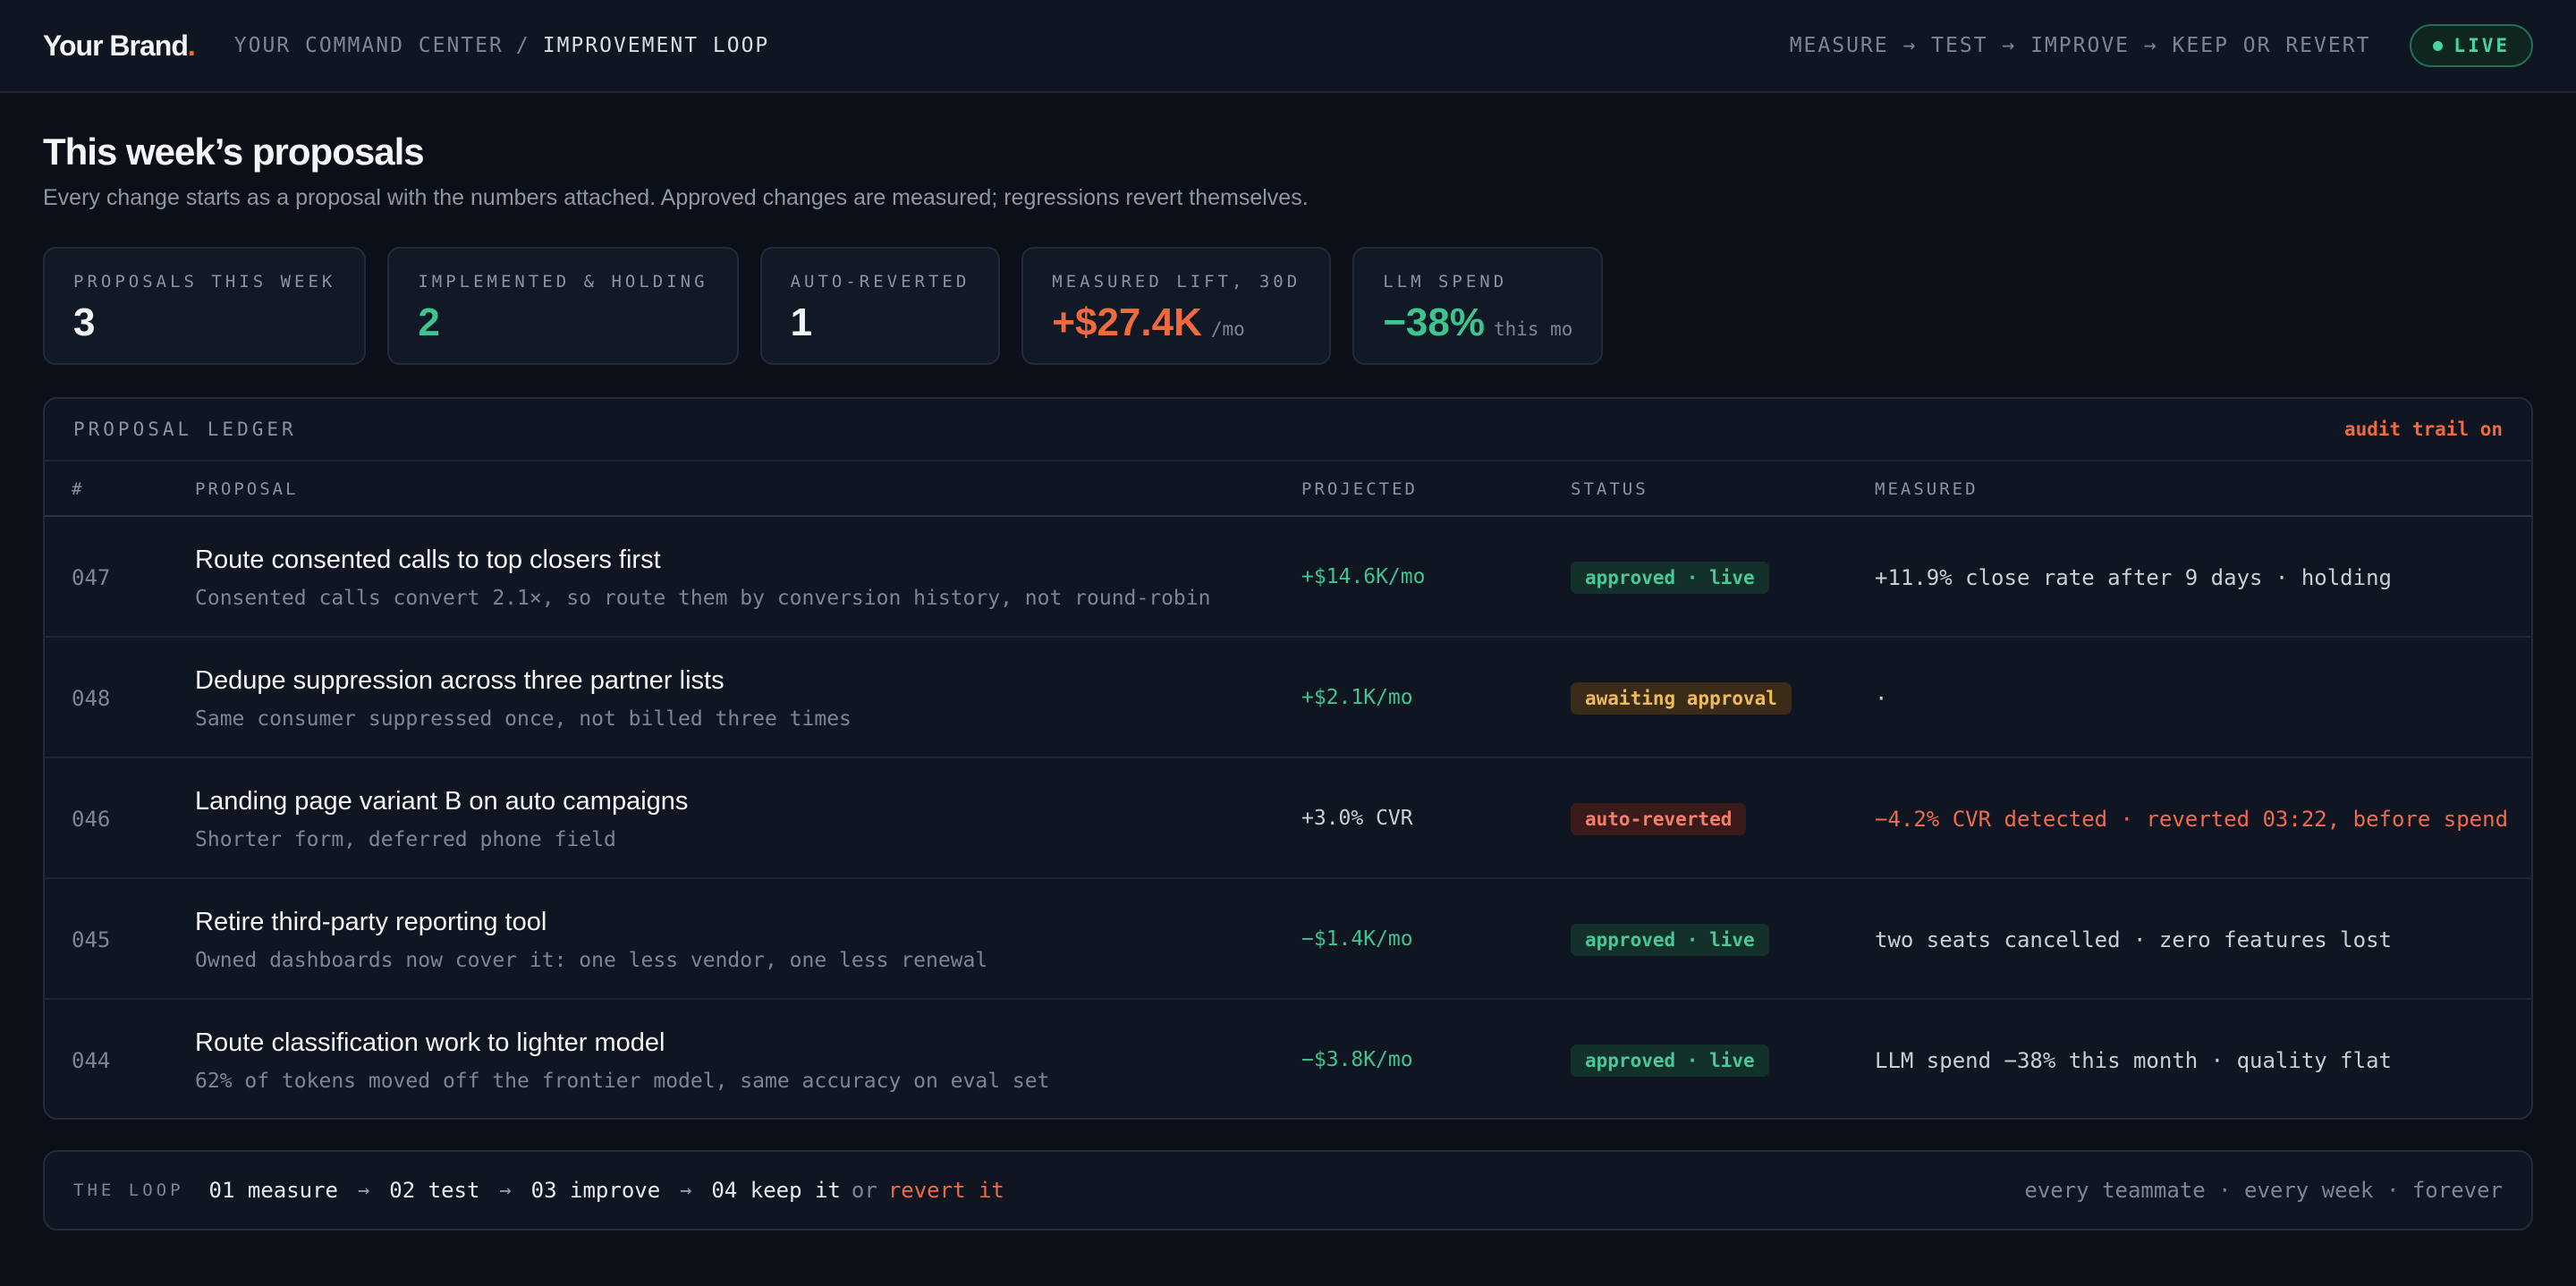 This screenshot has width=2576, height=1286. I want to click on loop-step-improve: 03 improve, so click(595, 1190).